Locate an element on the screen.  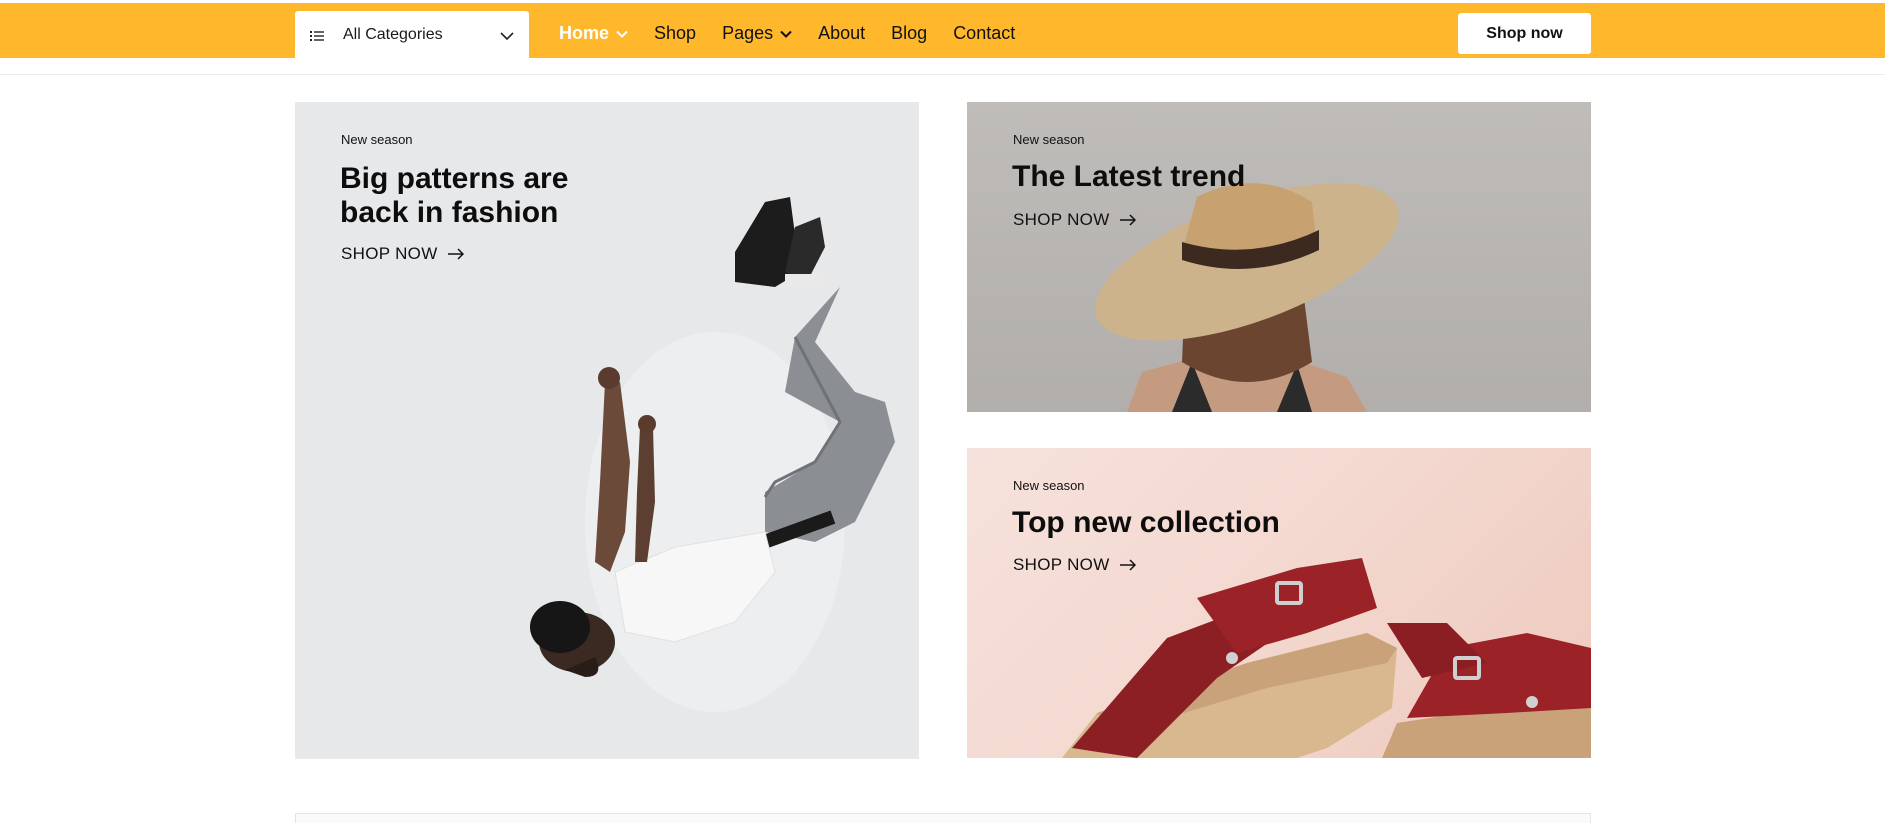
banner-latest-trend: New season The Latest trend SHOP NOW is located at coordinates (1279, 257).